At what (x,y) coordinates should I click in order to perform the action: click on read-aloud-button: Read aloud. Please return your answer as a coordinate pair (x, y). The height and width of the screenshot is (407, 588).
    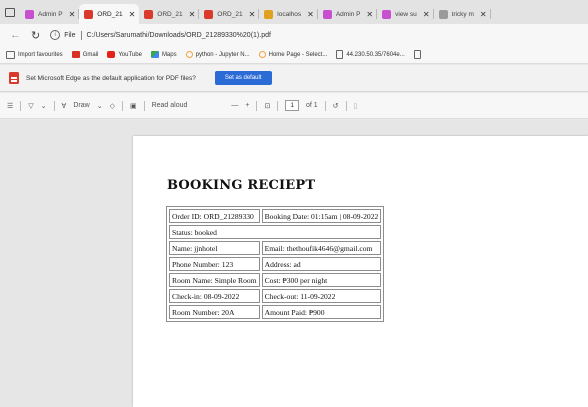
    Looking at the image, I should click on (170, 105).